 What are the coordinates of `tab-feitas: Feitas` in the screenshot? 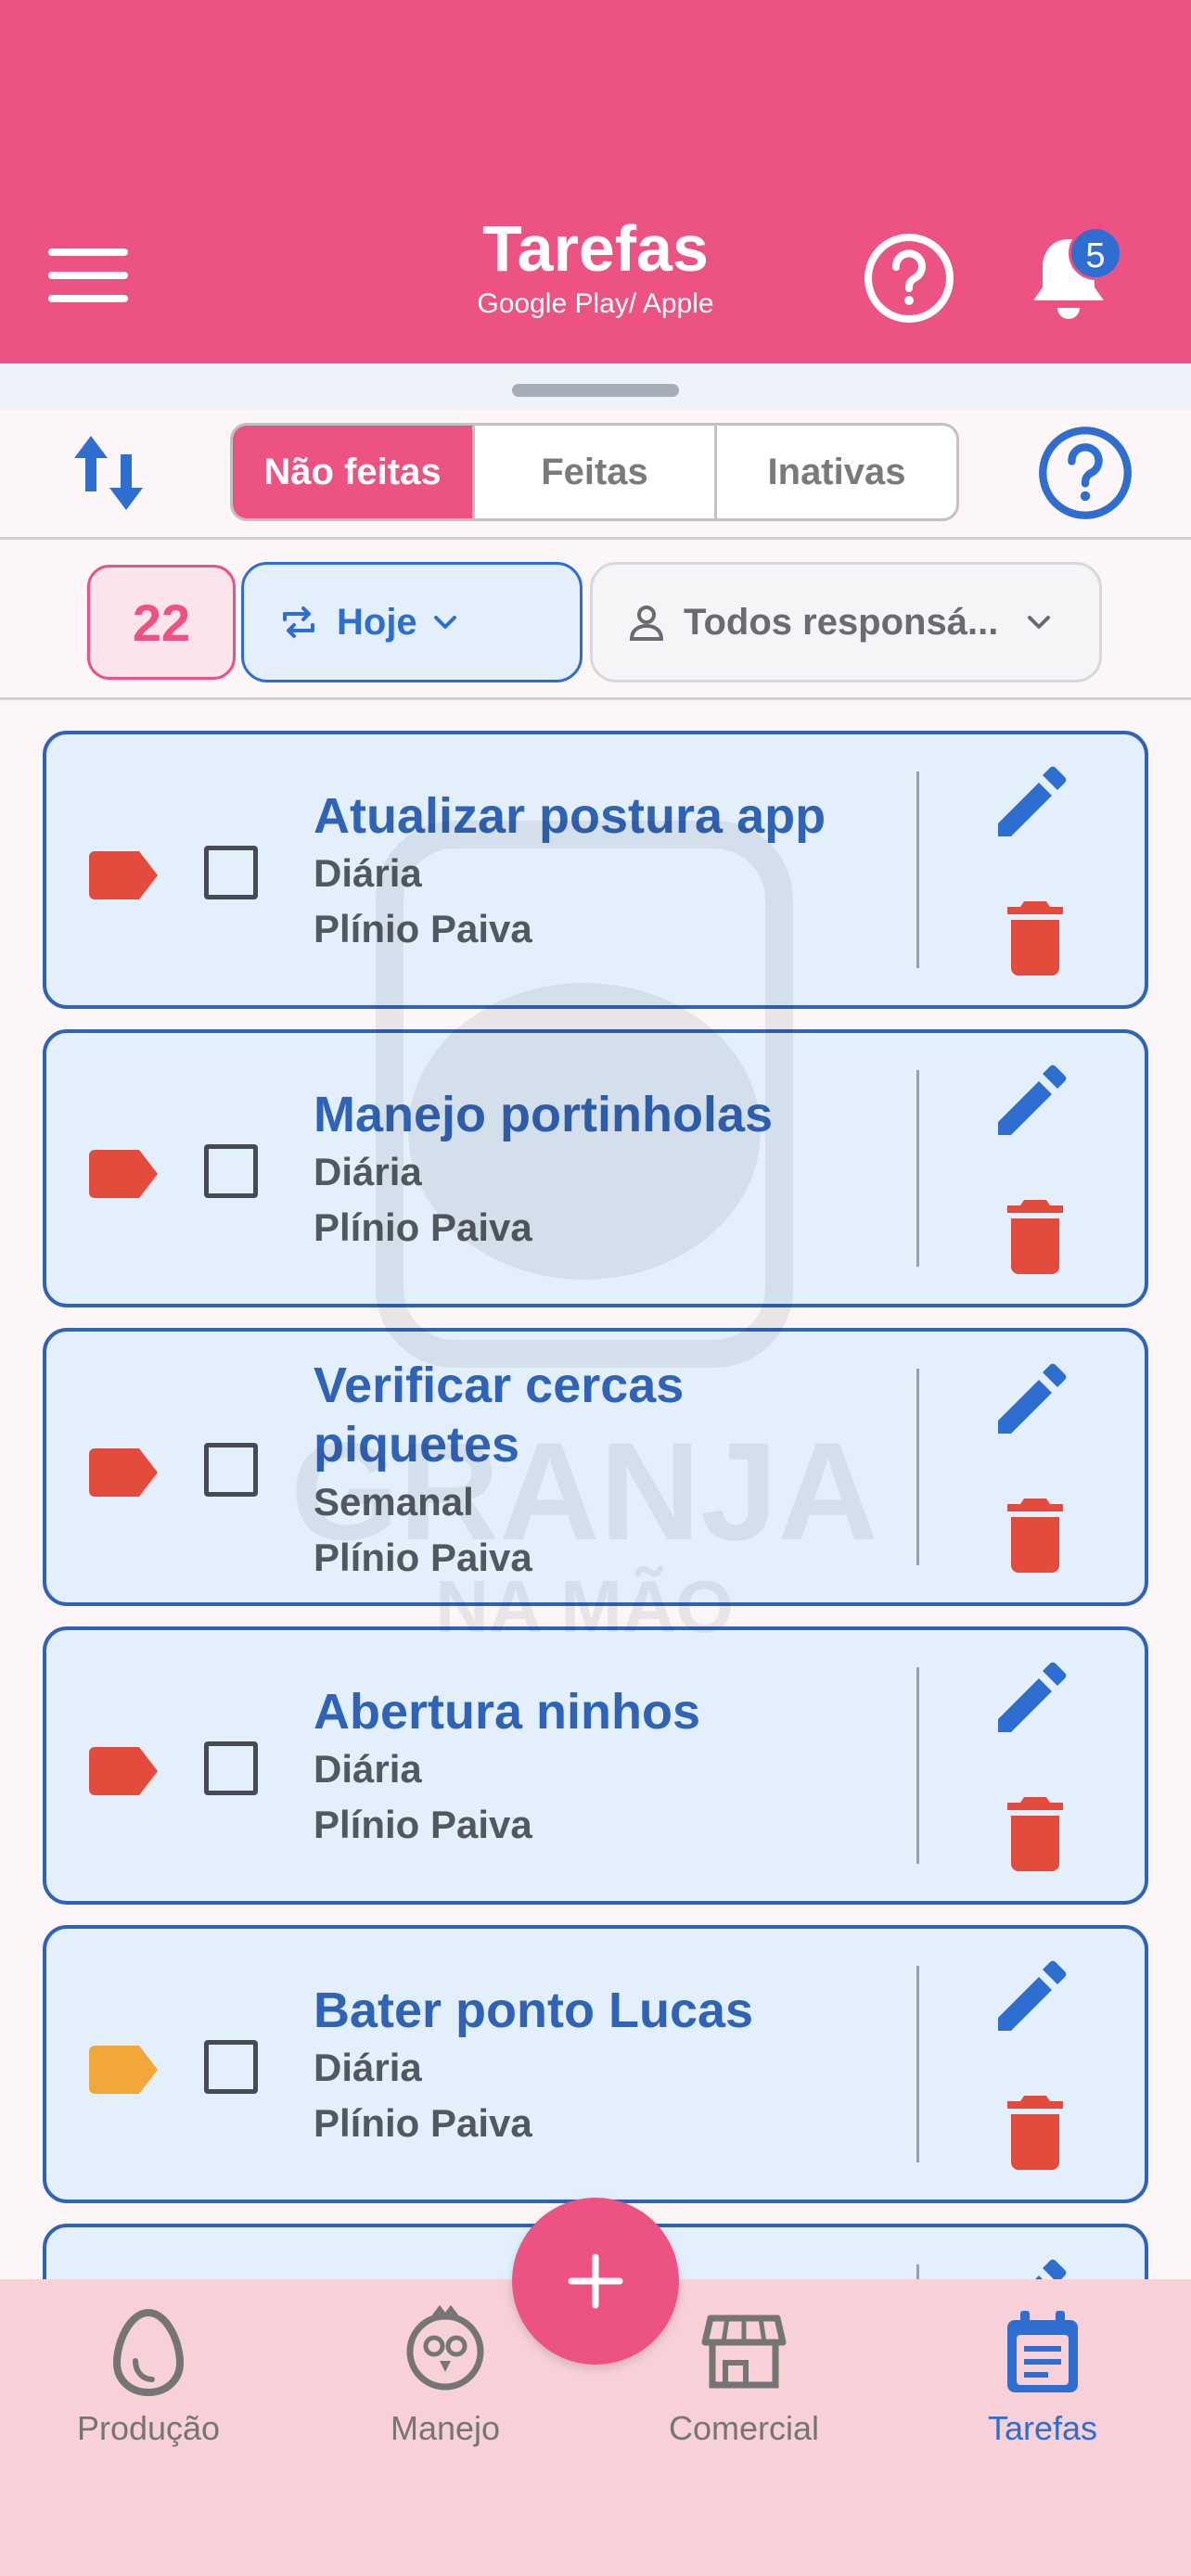 It's located at (596, 472).